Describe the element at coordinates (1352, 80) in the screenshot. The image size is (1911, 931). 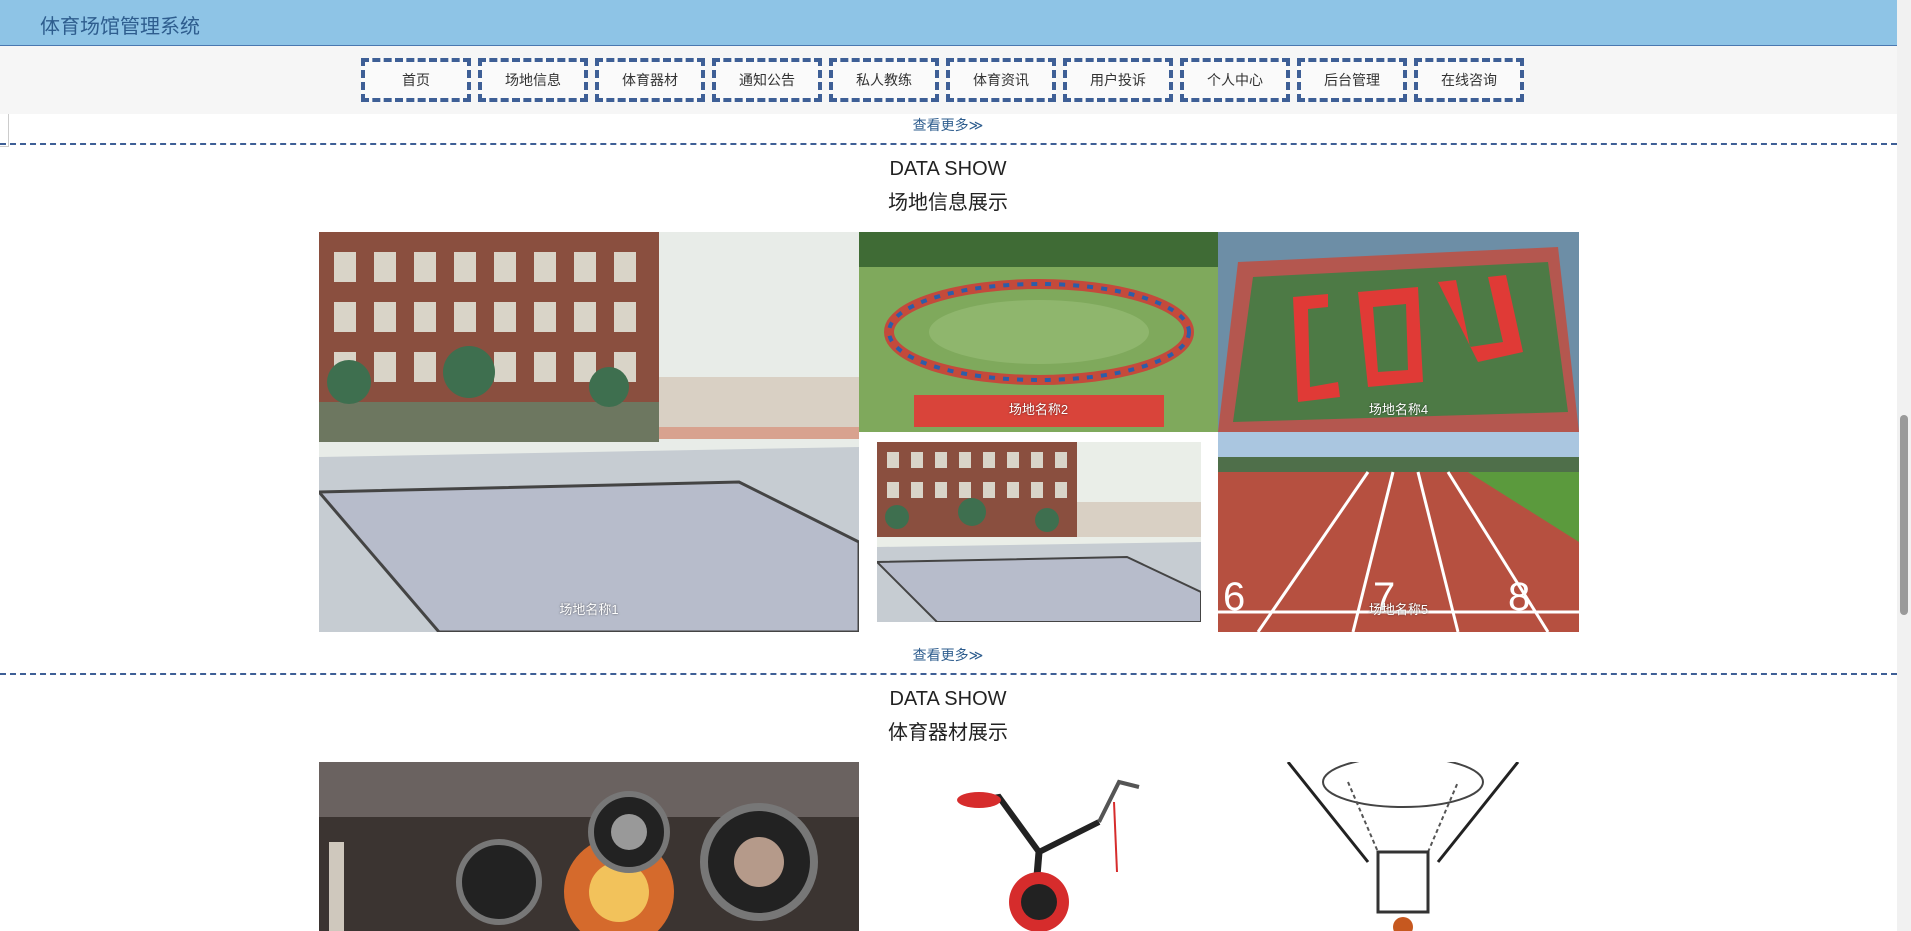
I see `nav-admin: 后台管理` at that location.